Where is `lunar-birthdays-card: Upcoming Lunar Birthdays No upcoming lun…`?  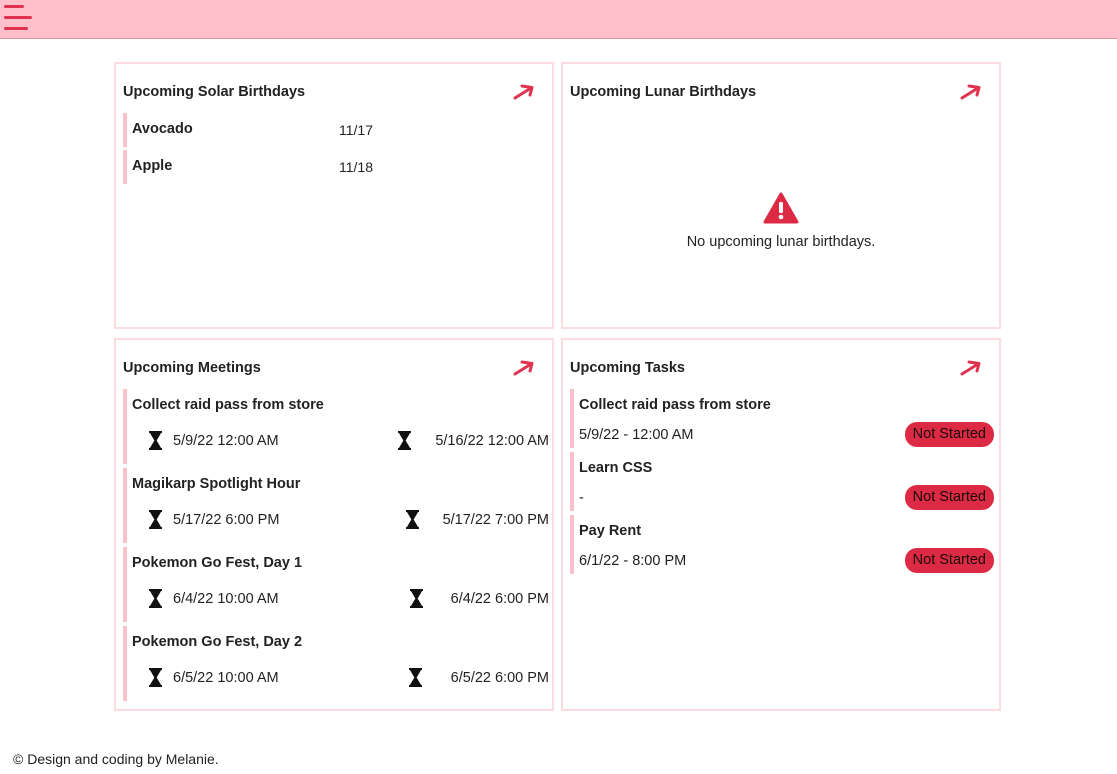
lunar-birthdays-card: Upcoming Lunar Birthdays No upcoming lun… is located at coordinates (781, 195).